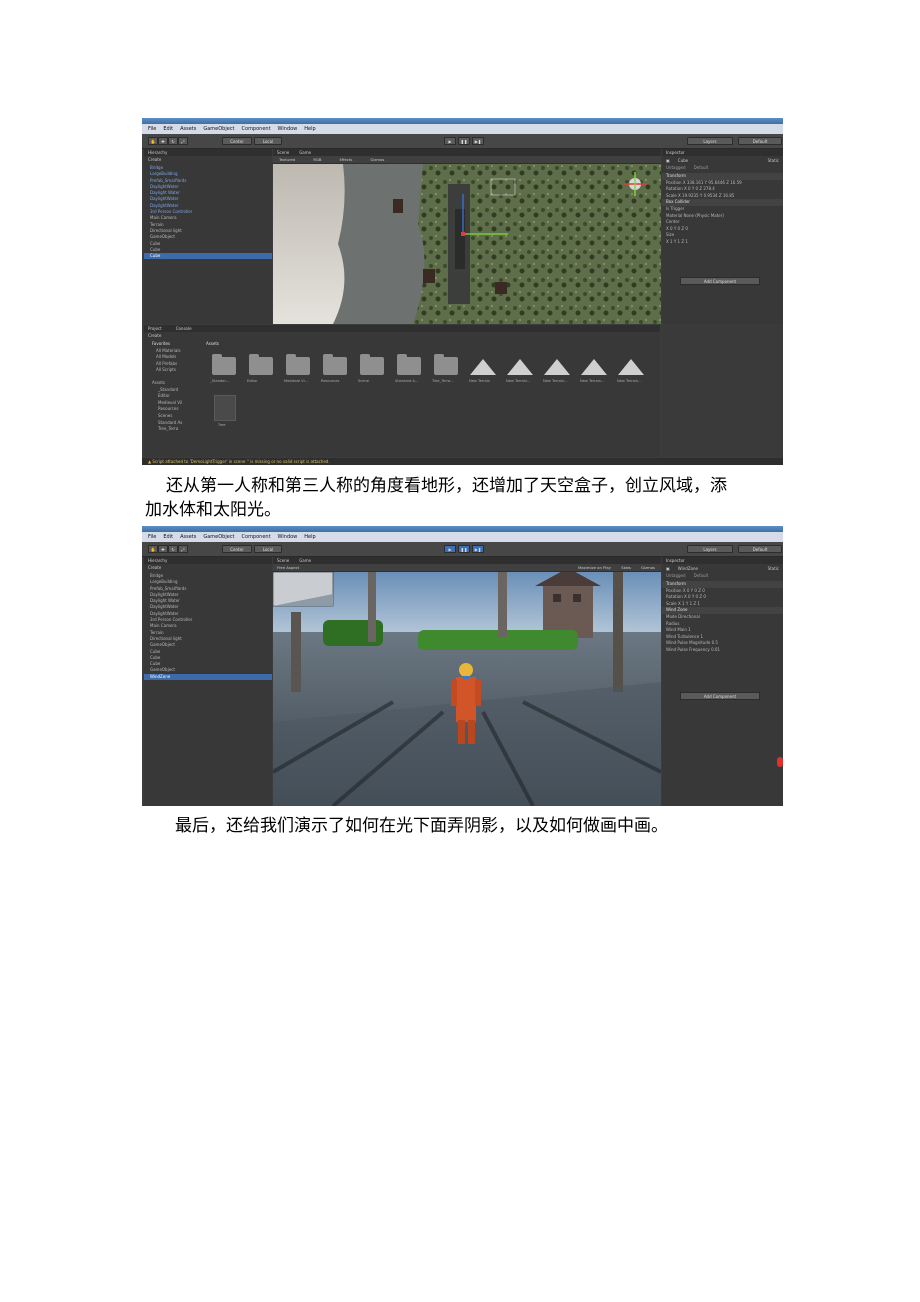 The height and width of the screenshot is (1302, 920). Describe the element at coordinates (722, 584) in the screenshot. I see `component-header: Transform` at that location.